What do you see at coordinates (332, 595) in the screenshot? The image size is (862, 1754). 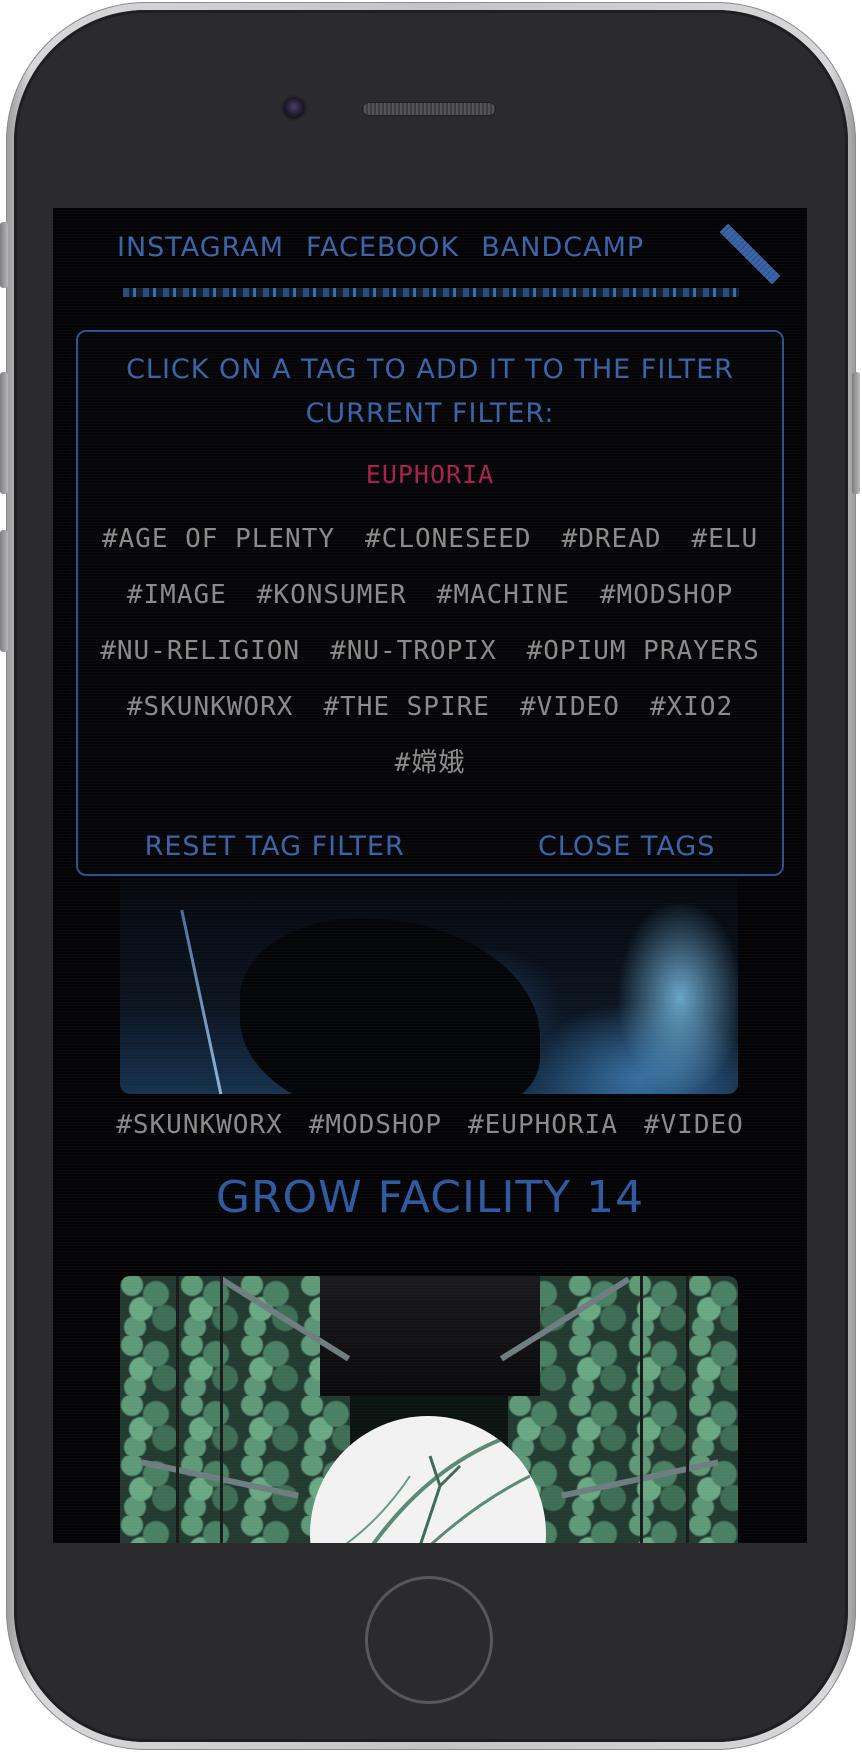 I see `tag-konsumer: #KONSUMER` at bounding box center [332, 595].